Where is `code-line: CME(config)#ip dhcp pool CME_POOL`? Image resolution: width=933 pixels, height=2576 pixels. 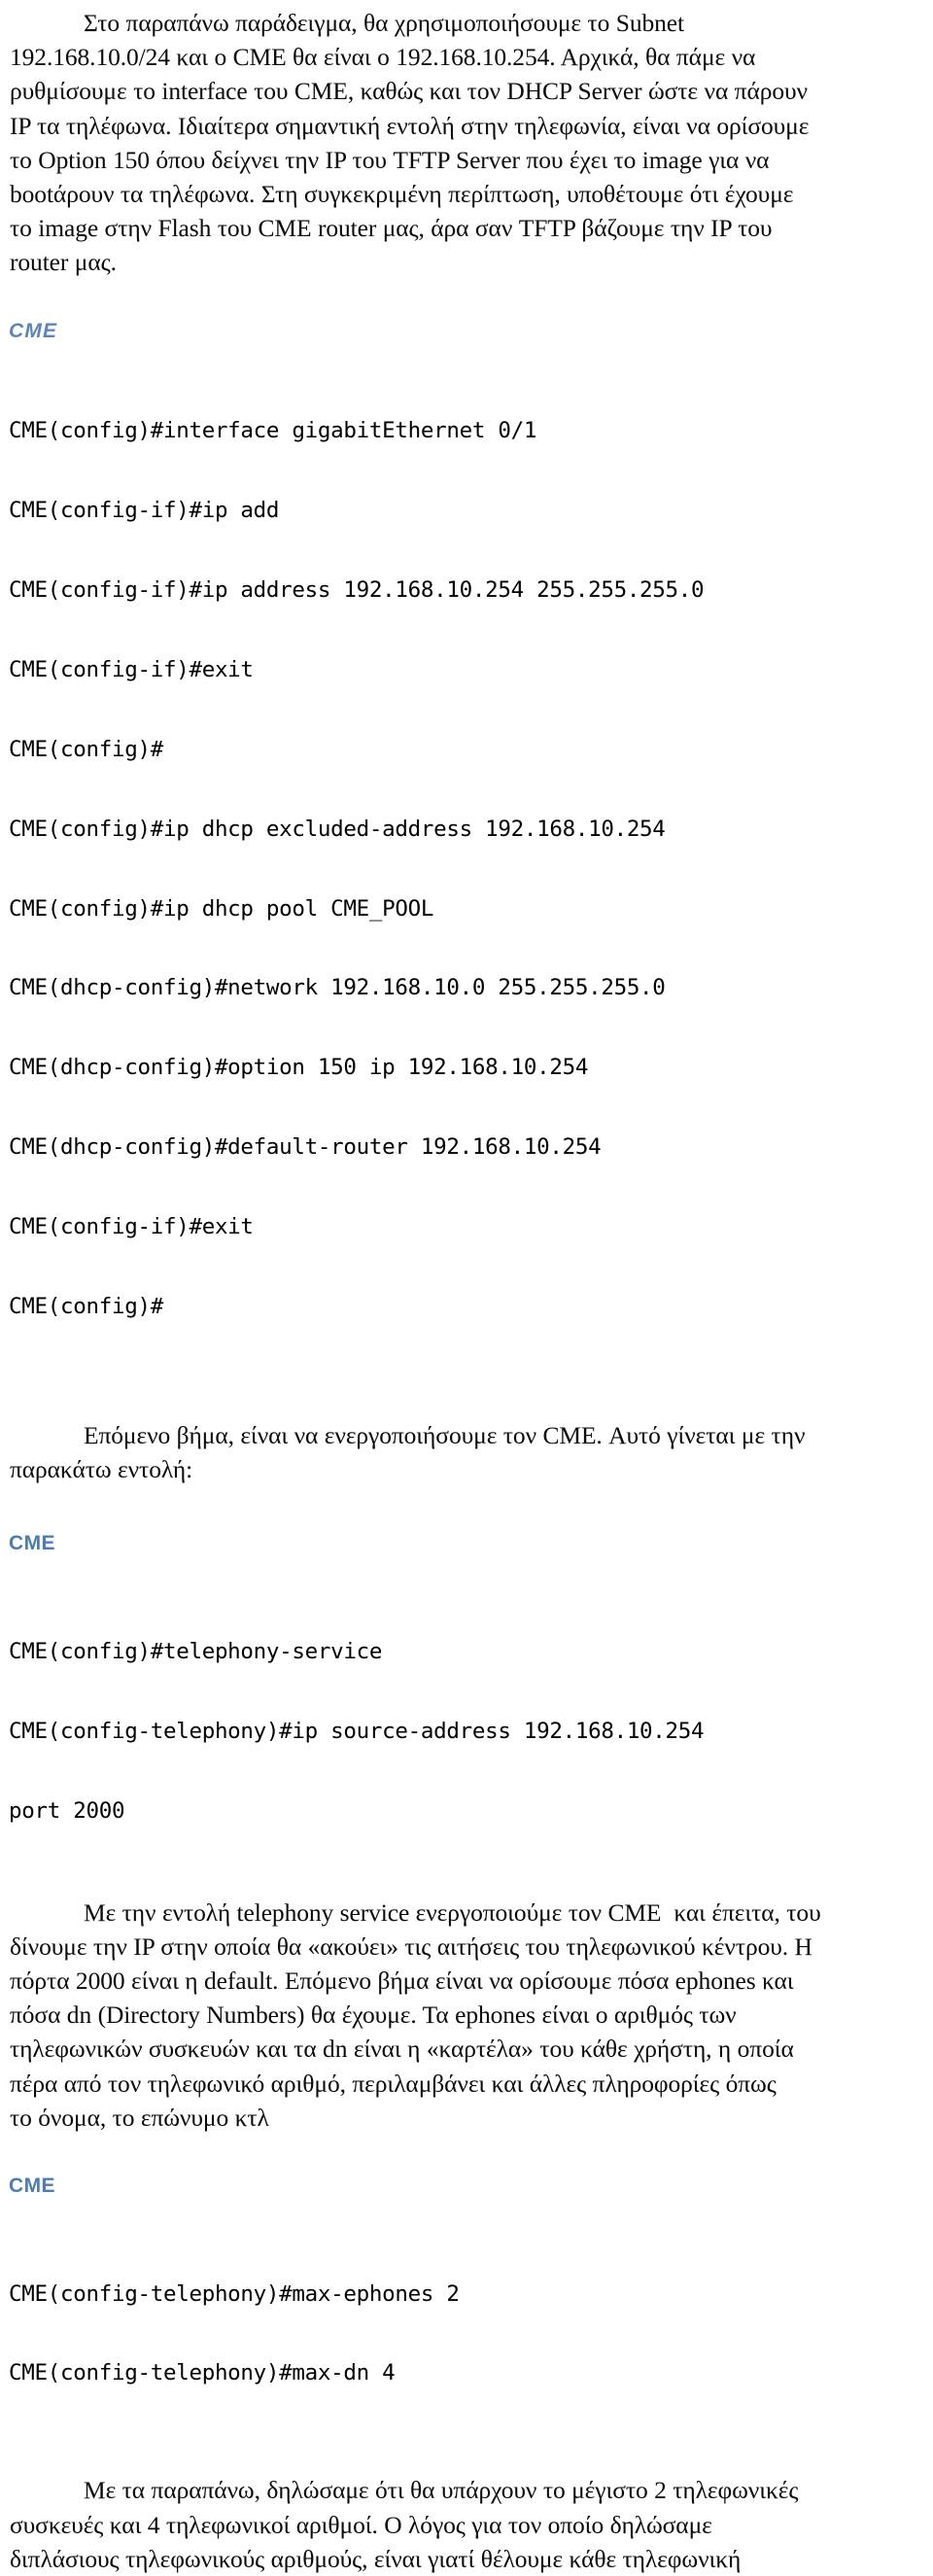
code-line: CME(config)#ip dhcp pool CME_POOL is located at coordinates (221, 908).